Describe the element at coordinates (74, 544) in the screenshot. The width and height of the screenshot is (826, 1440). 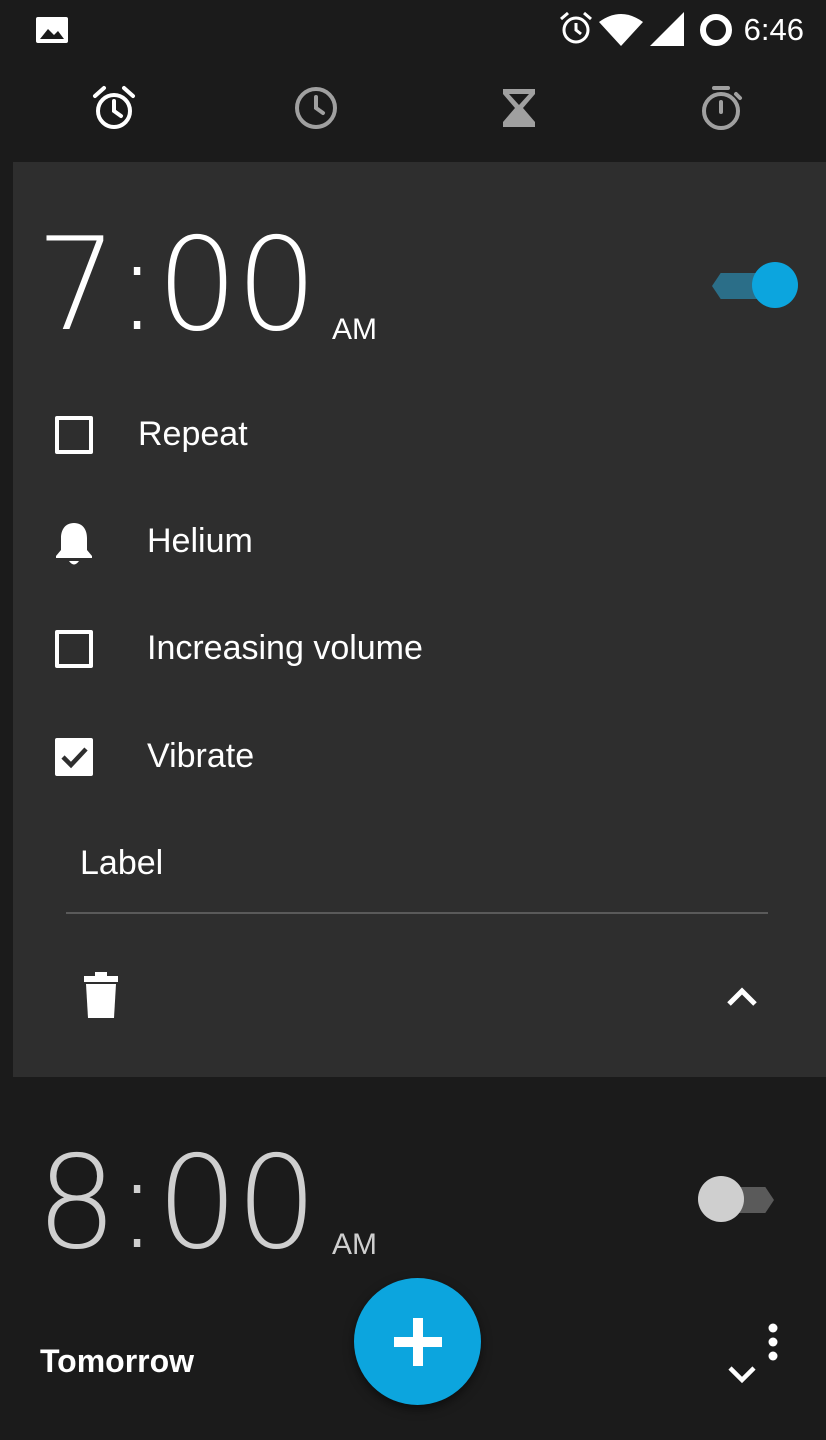
I see `bell-icon` at that location.